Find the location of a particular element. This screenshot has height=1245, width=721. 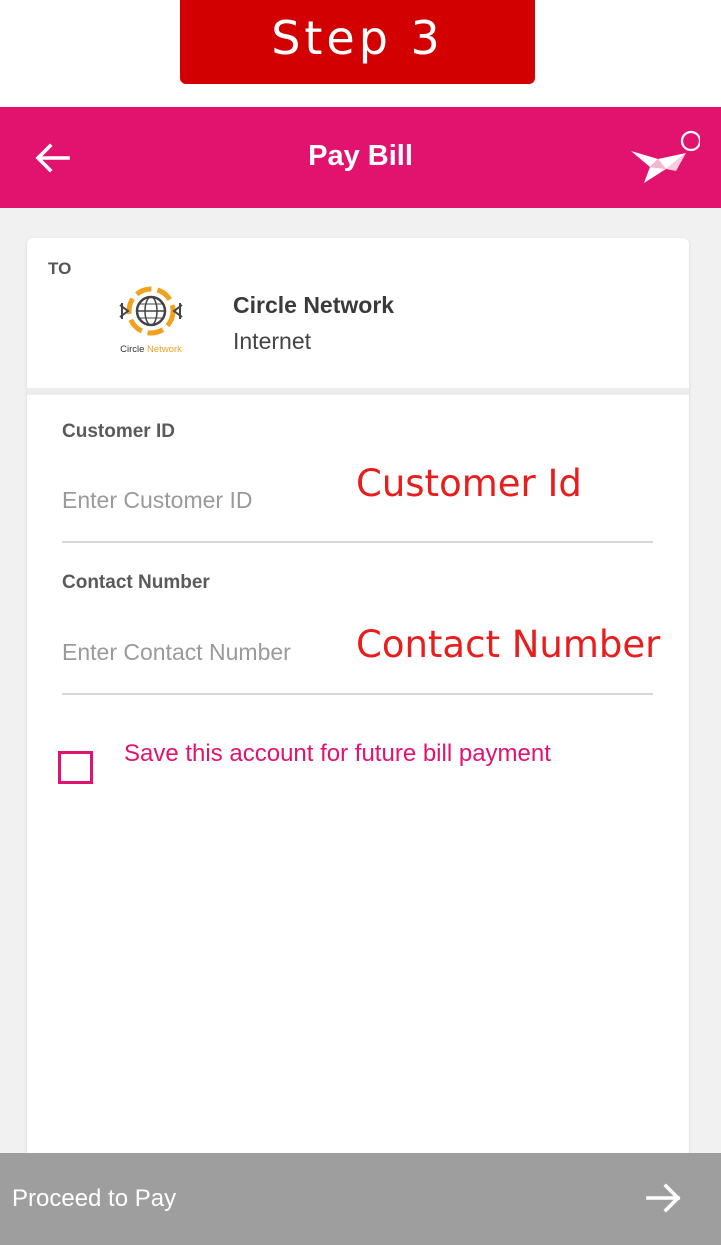

biller-logo-text: Circle Network is located at coordinates (151, 349).